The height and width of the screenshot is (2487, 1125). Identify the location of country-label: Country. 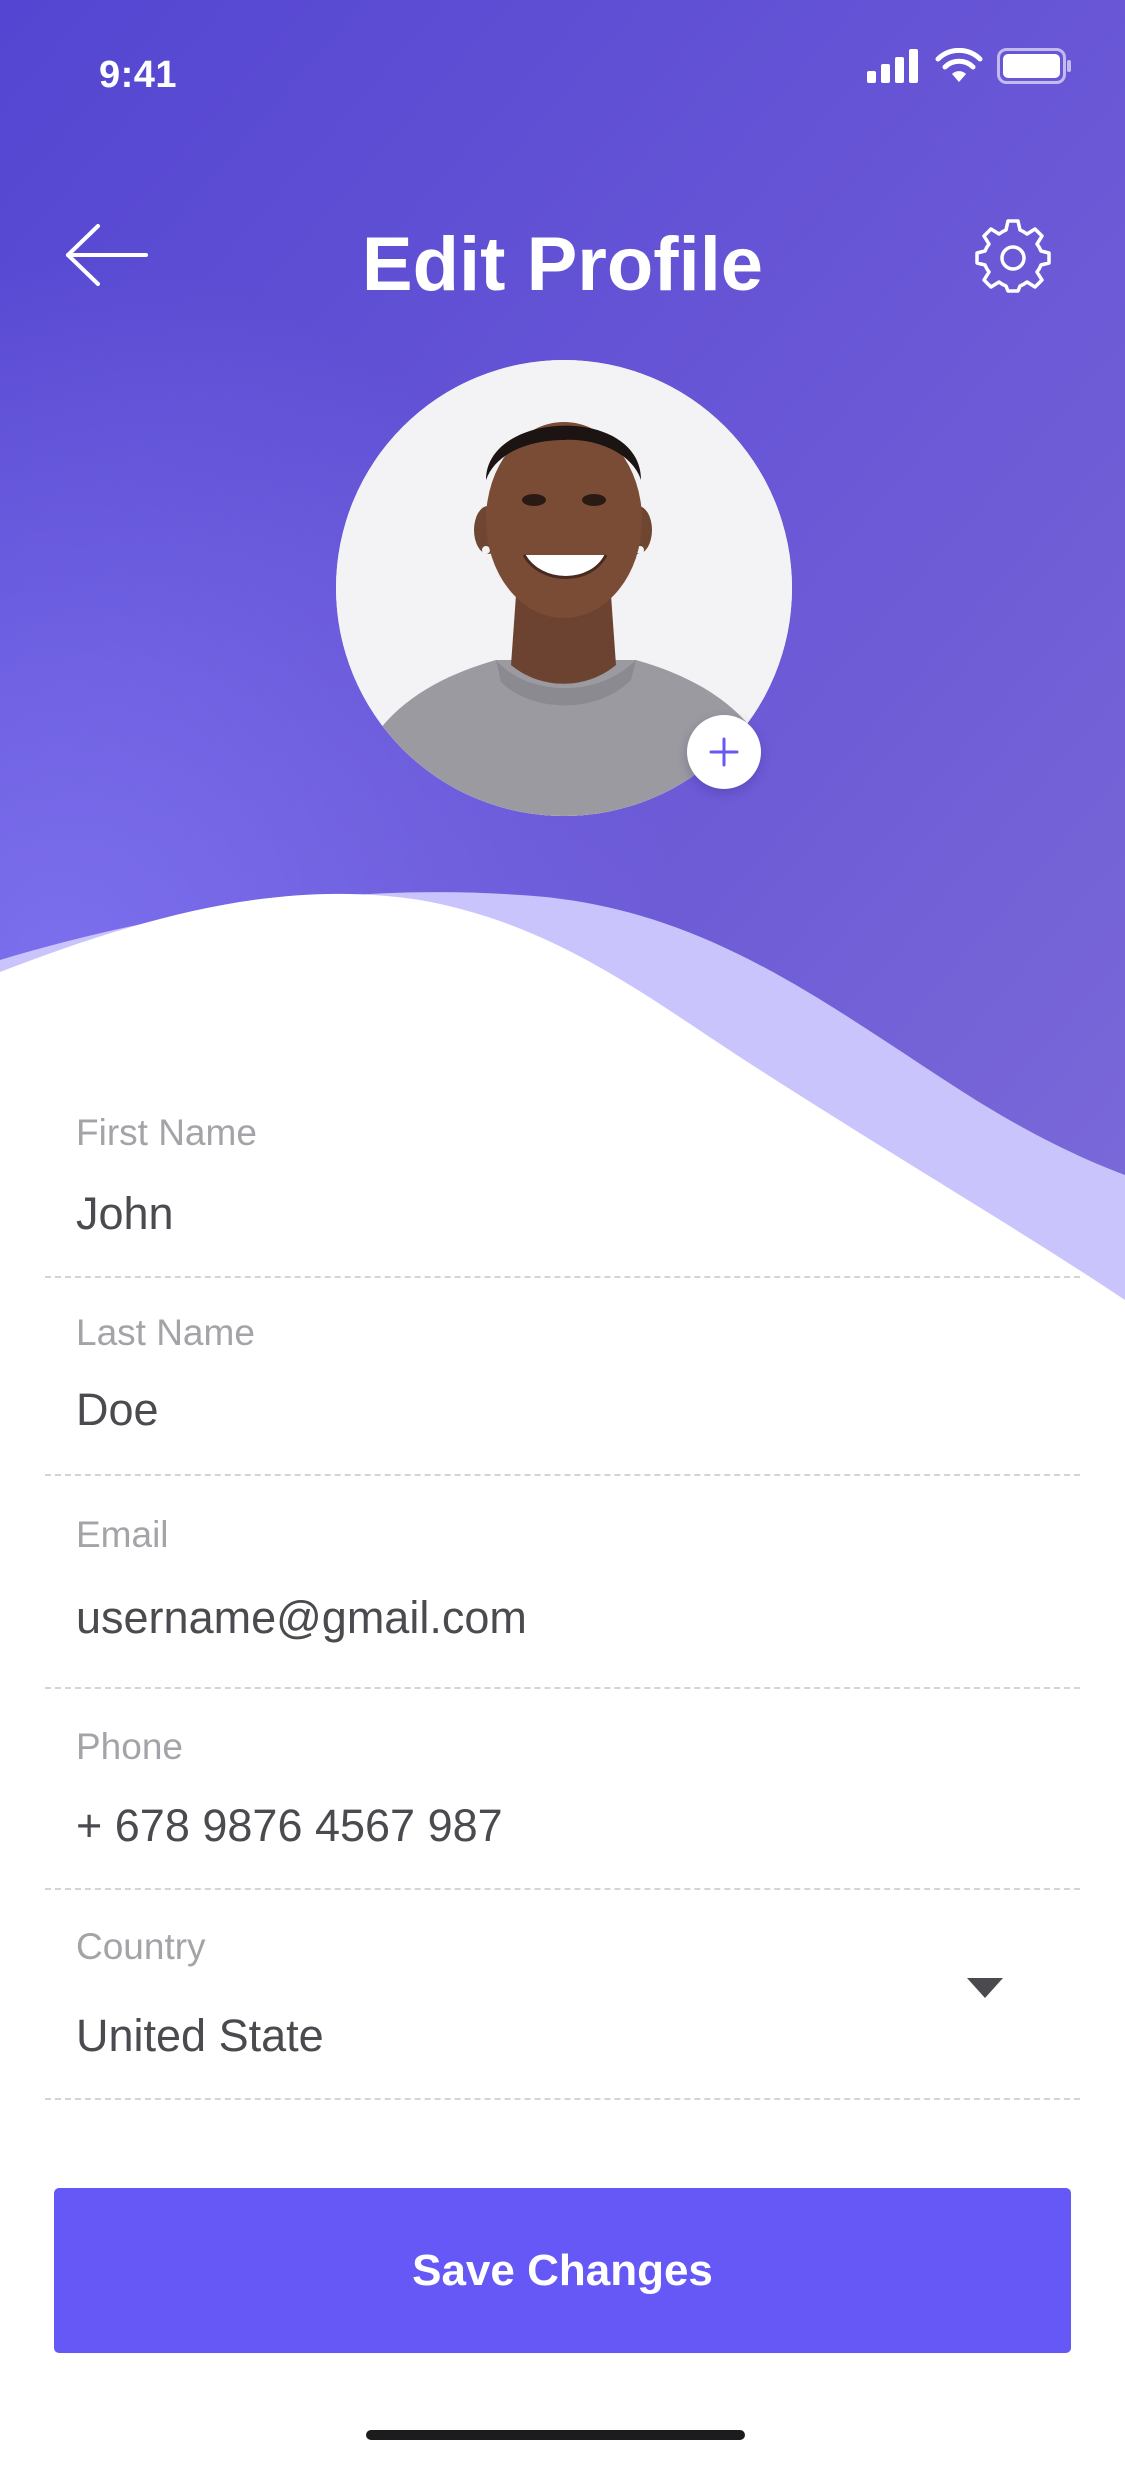
(141, 1946).